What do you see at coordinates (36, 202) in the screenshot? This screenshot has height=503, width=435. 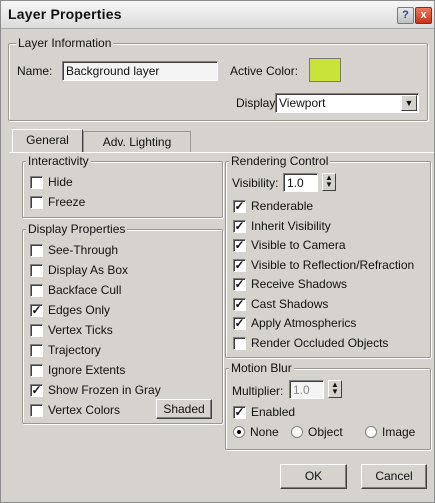 I see `interactivity-freeze-checkbox` at bounding box center [36, 202].